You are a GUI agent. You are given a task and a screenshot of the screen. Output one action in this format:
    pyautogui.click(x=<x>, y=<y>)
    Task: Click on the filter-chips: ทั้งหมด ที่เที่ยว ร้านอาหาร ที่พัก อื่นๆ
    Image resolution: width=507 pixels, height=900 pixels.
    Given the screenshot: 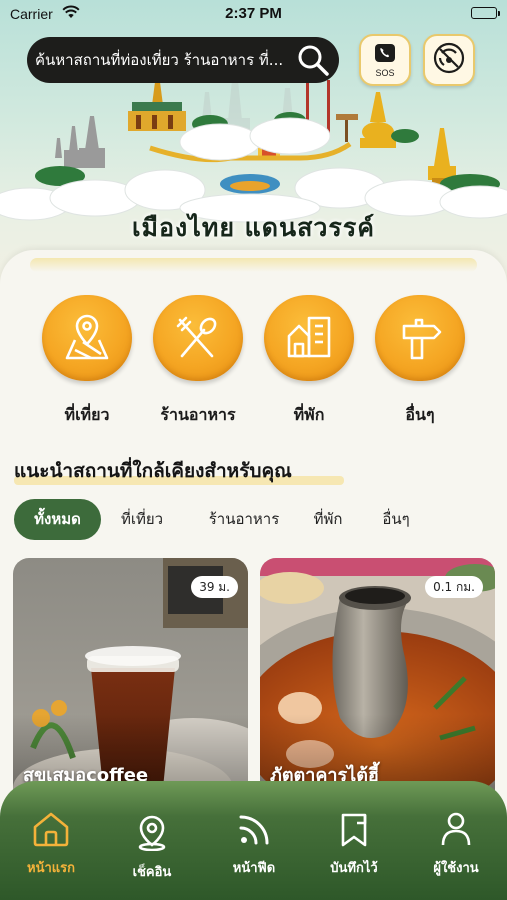 What is the action you would take?
    pyautogui.click(x=254, y=520)
    